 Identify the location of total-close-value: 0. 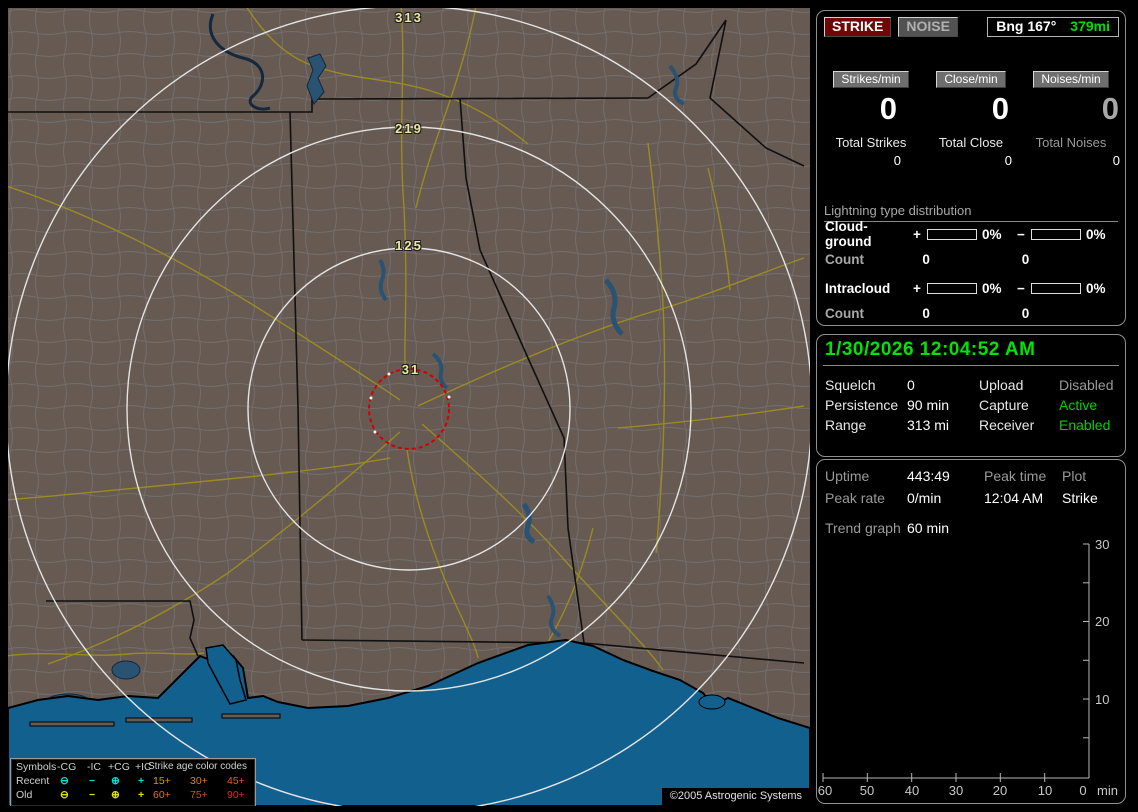
(1008, 160).